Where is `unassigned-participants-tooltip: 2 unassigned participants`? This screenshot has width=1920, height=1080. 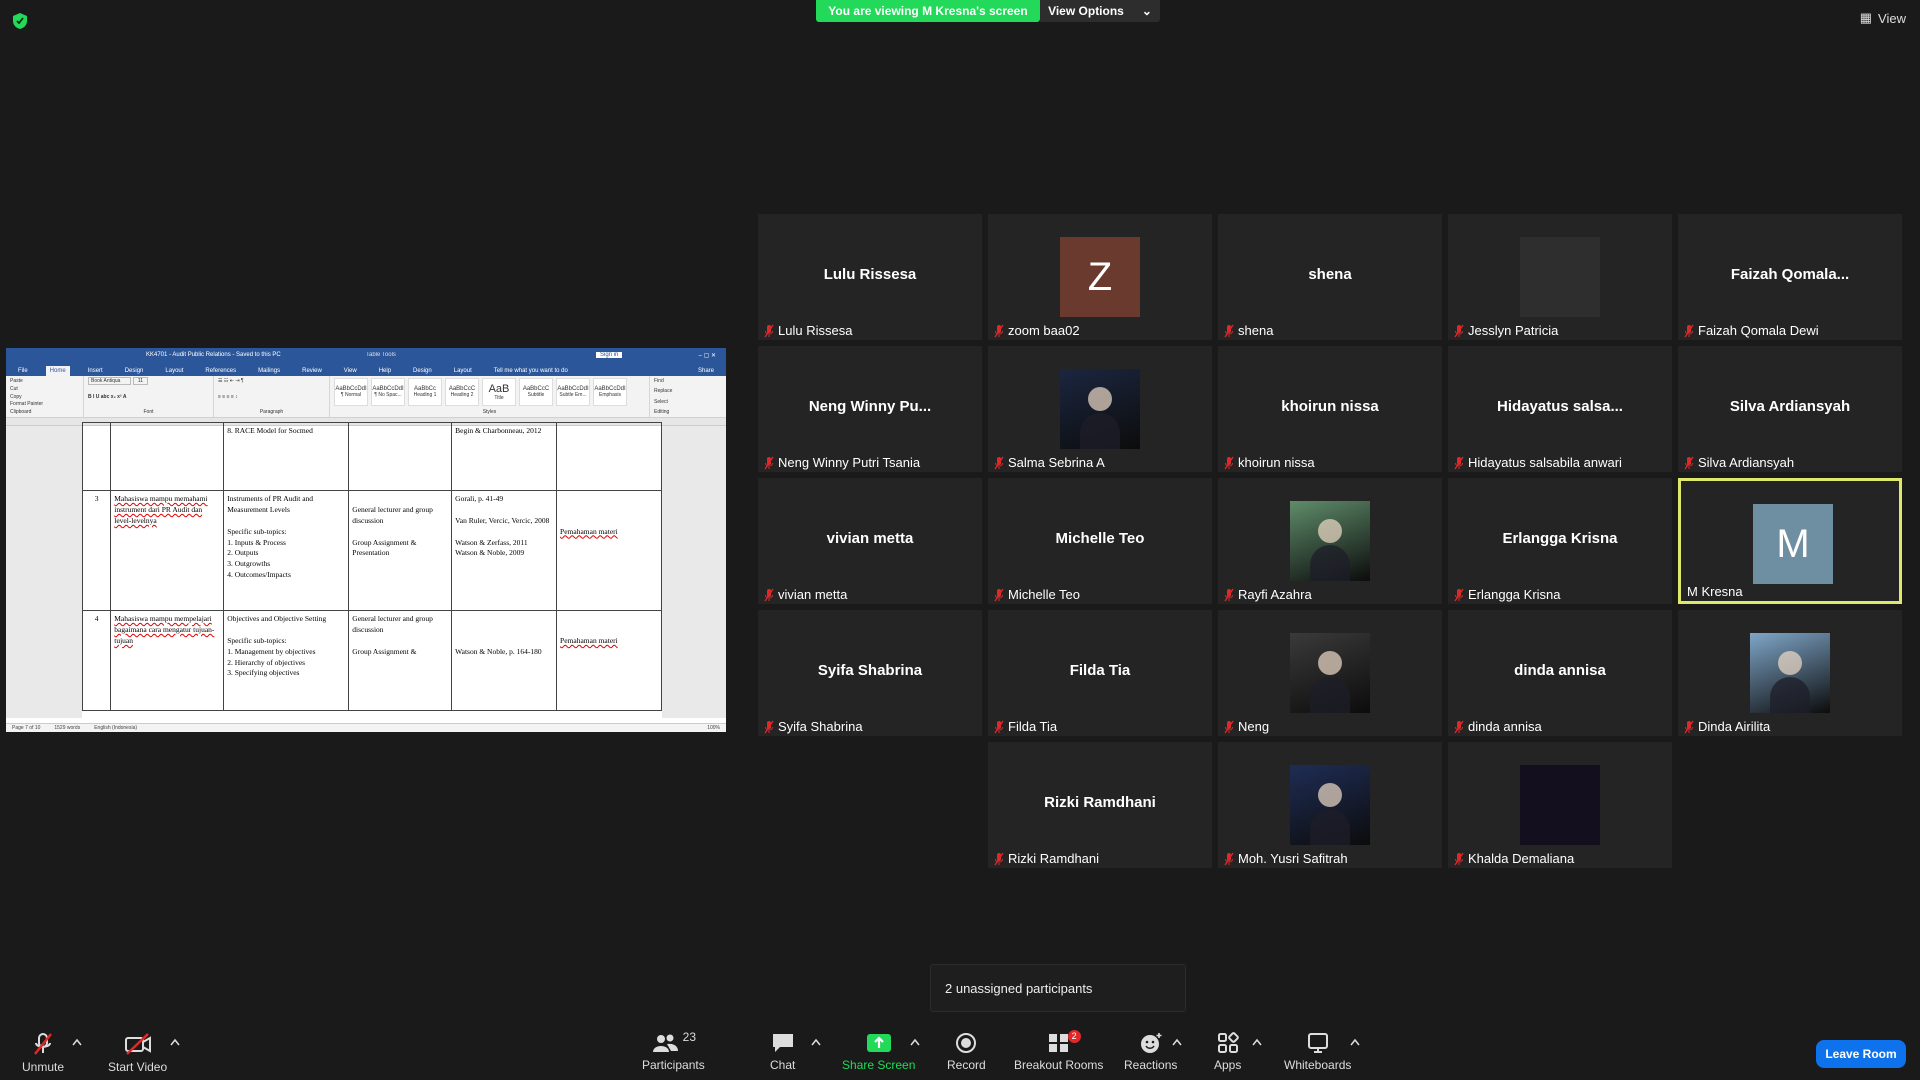 unassigned-participants-tooltip: 2 unassigned participants is located at coordinates (1058, 988).